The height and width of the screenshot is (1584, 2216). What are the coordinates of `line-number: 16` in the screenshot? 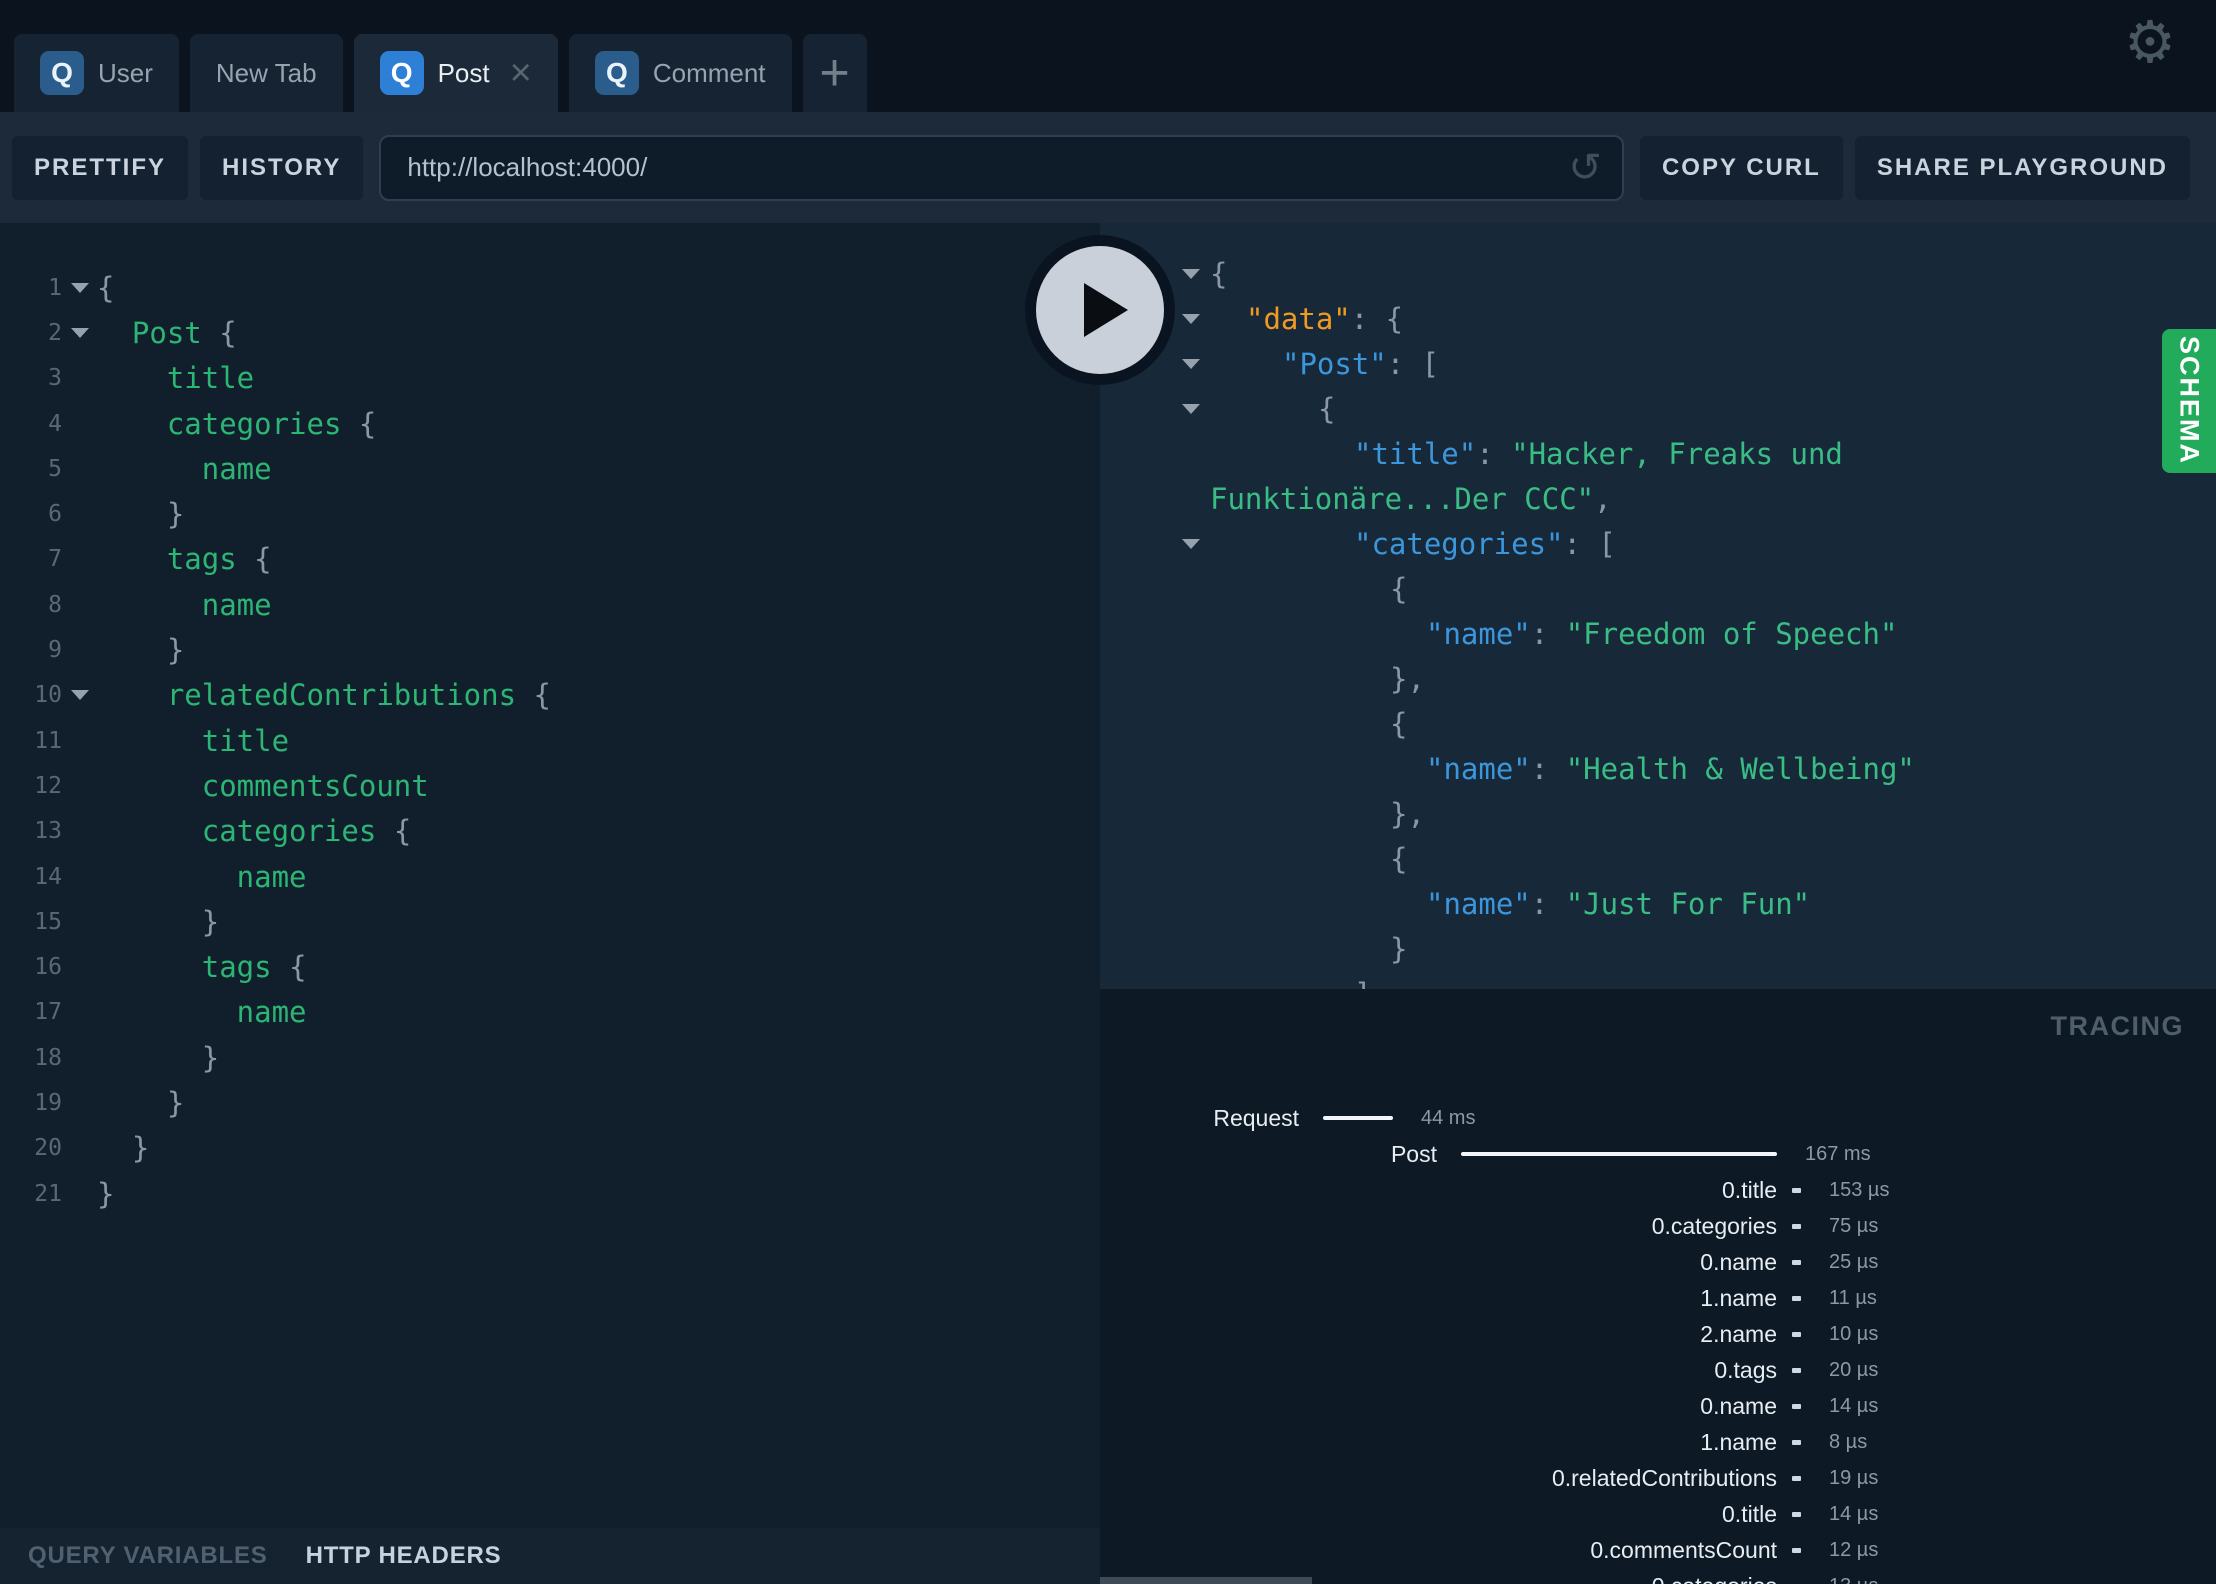 It's located at (48, 967).